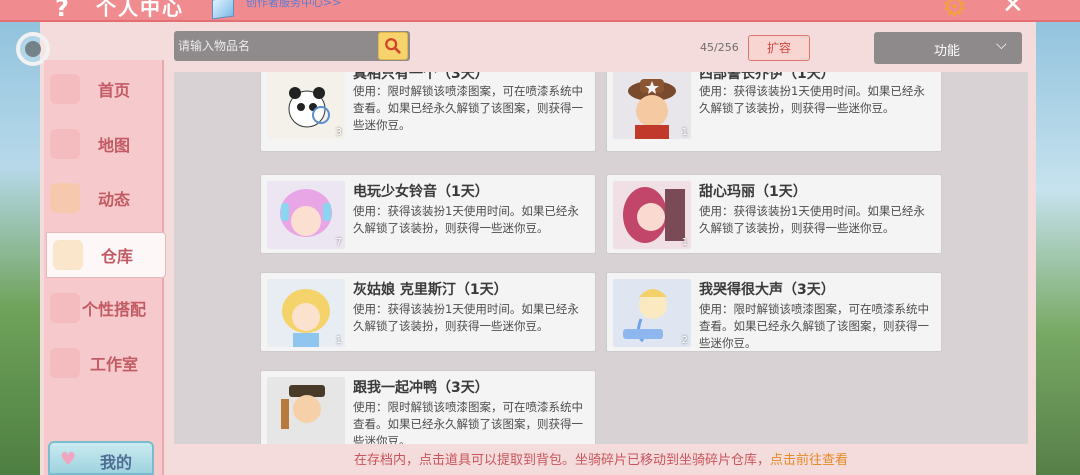 Image resolution: width=1080 pixels, height=475 pixels. I want to click on warehouse-icon, so click(68, 255).